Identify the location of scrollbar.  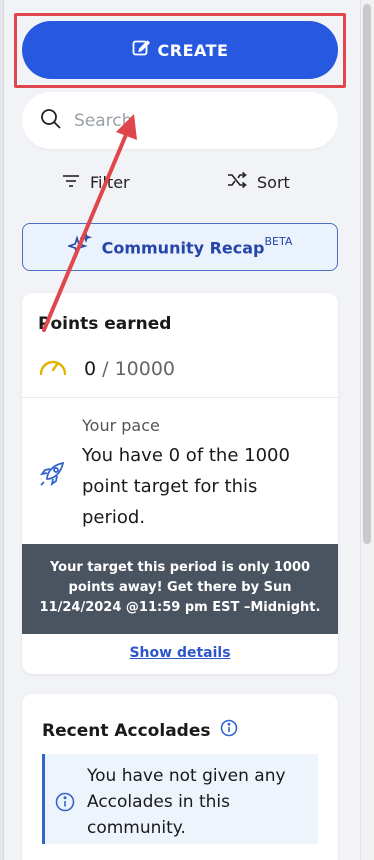
(367, 430).